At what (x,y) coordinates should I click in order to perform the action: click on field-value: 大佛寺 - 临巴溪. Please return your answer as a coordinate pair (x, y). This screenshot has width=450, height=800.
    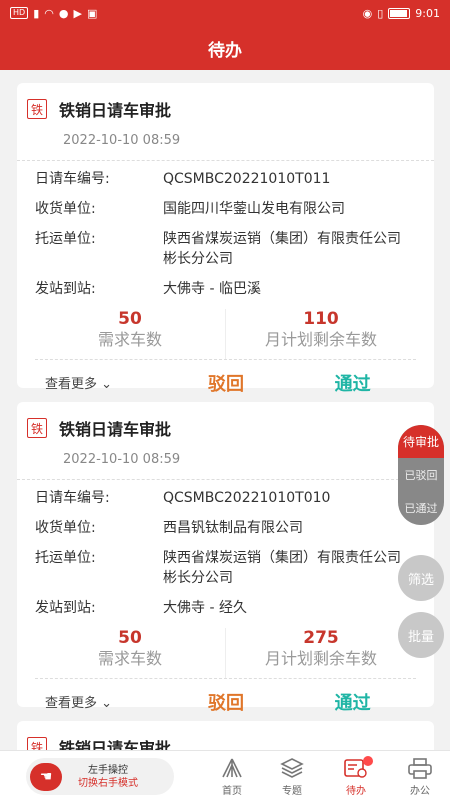
    Looking at the image, I should click on (212, 289).